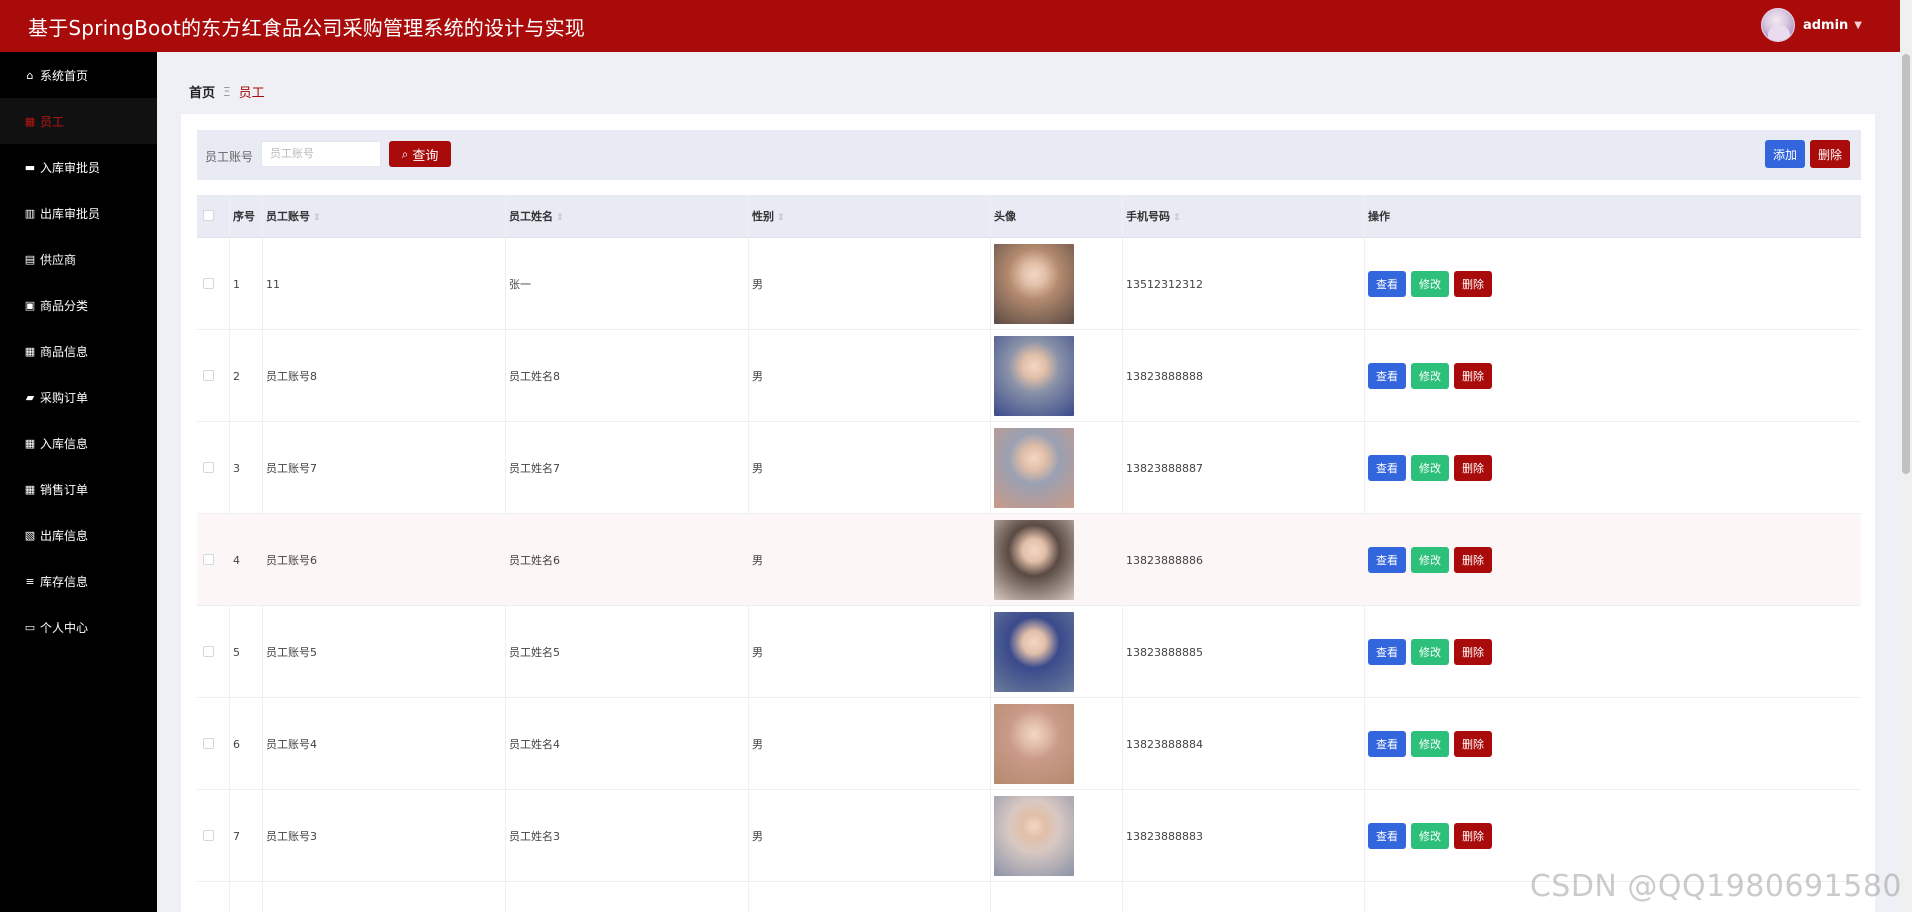  Describe the element at coordinates (1715, 886) in the screenshot. I see `watermark: CSDN @QQ1980691580` at that location.